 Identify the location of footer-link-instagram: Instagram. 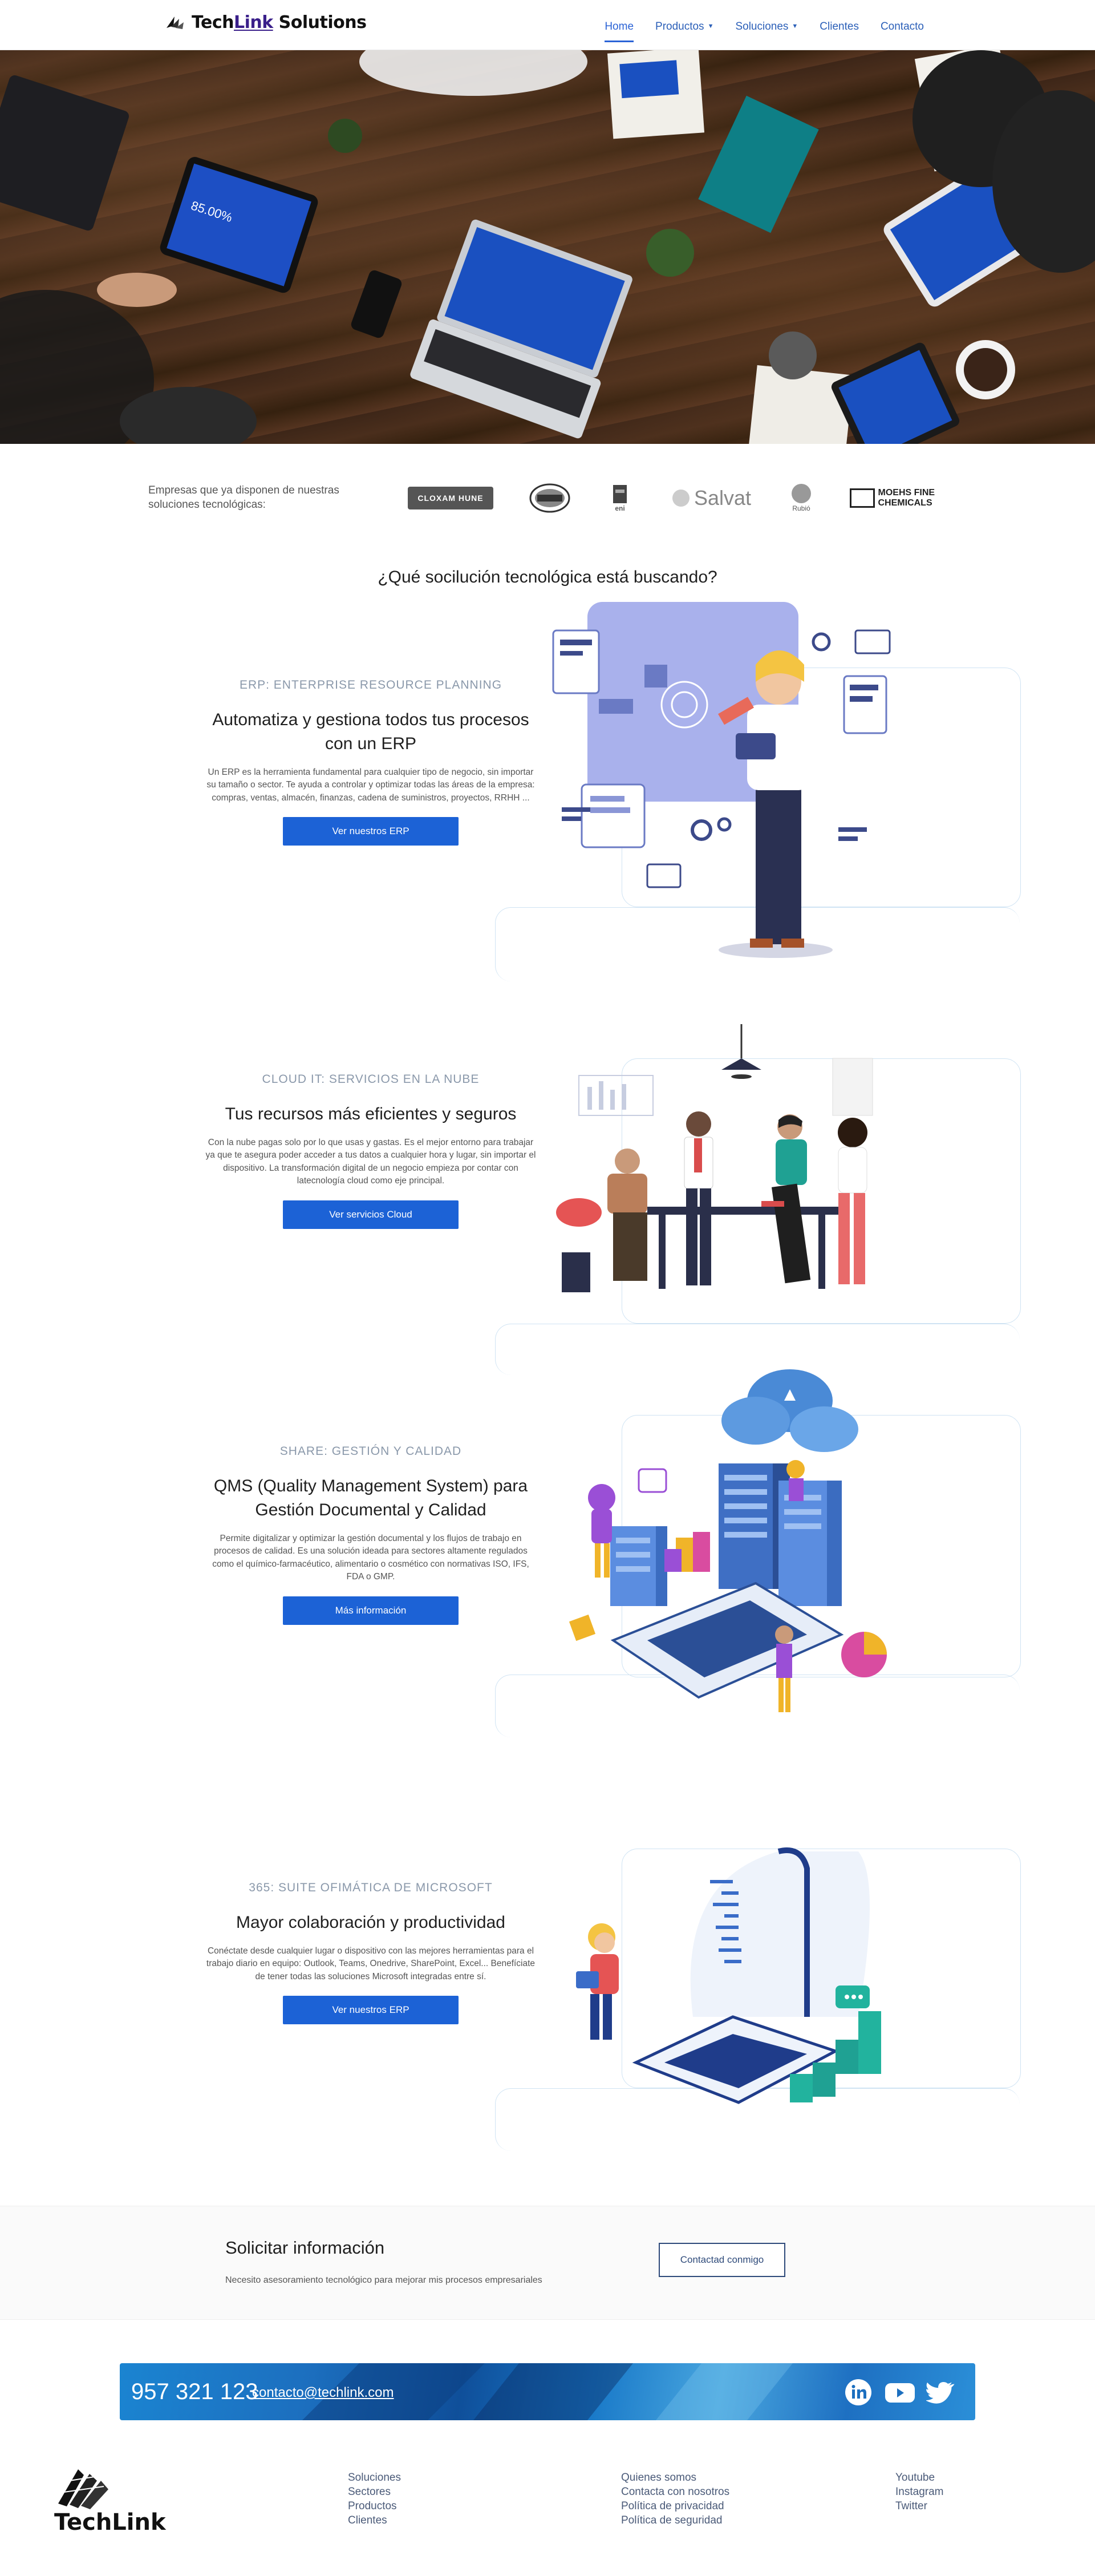
(919, 2492).